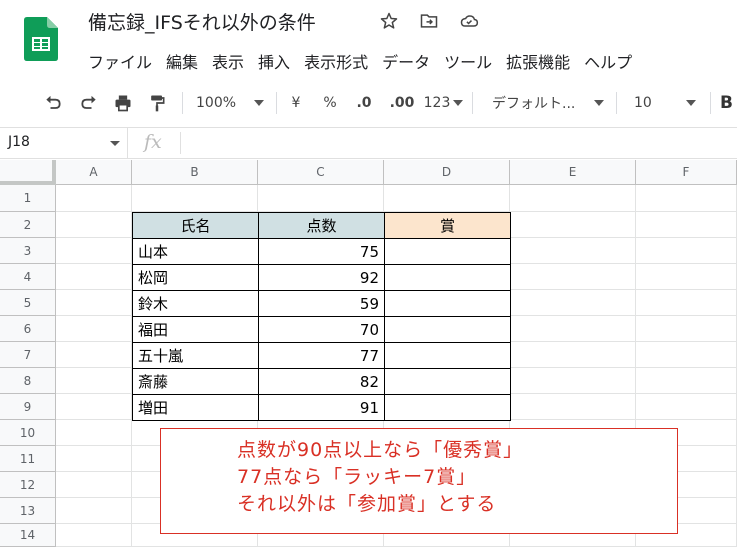  I want to click on menu-edit: 編集, so click(182, 61).